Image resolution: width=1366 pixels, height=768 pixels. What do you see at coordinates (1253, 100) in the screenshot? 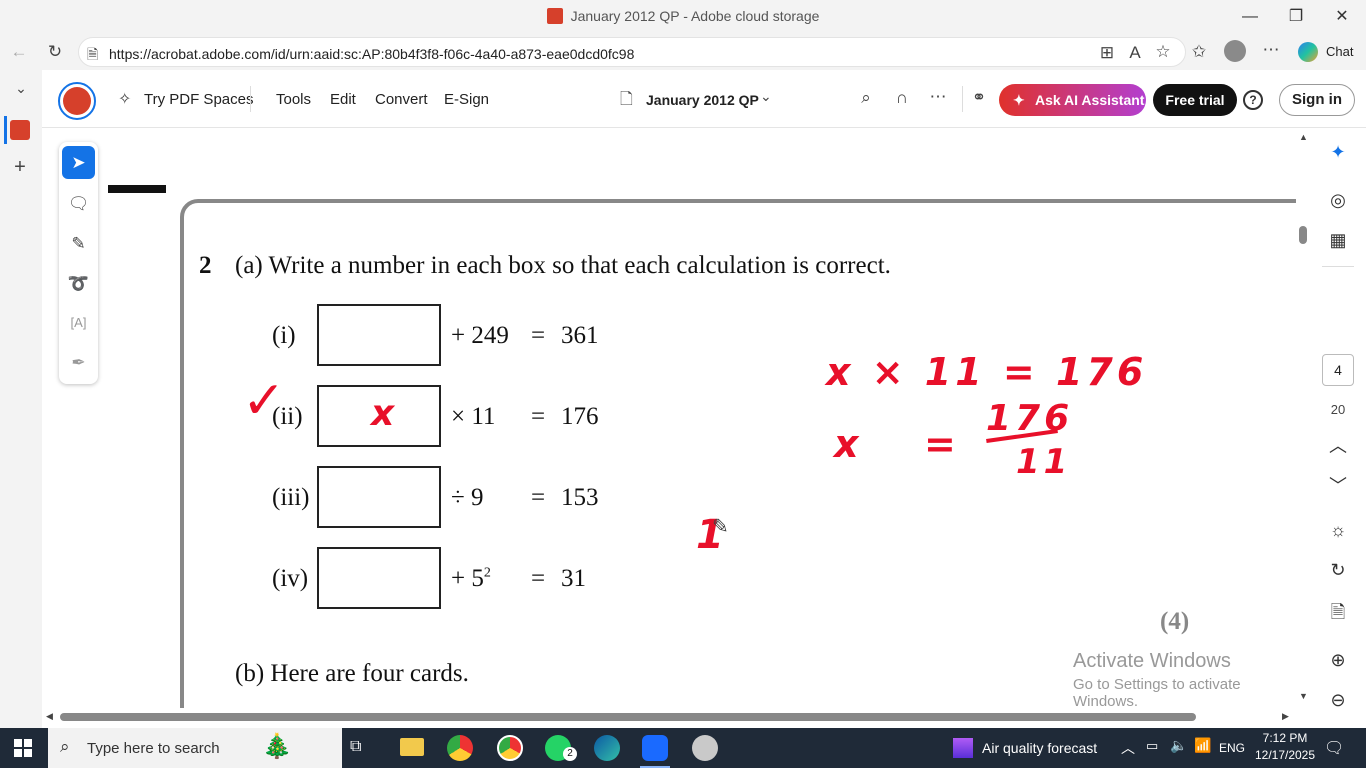
I see `help-icon: ?` at bounding box center [1253, 100].